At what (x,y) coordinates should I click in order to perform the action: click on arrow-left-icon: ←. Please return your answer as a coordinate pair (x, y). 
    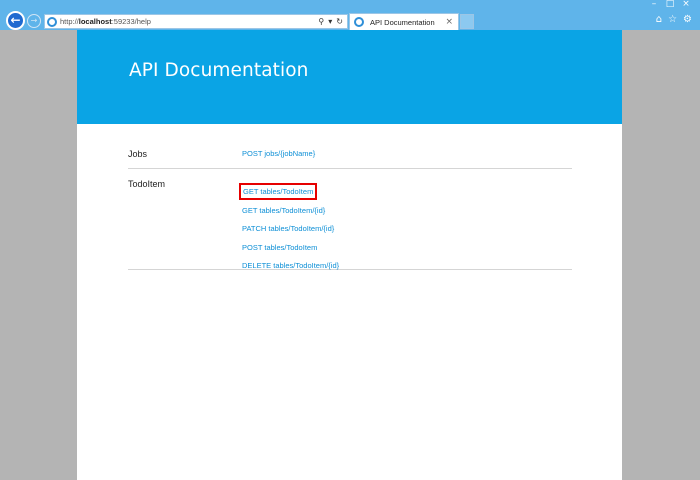
    Looking at the image, I should click on (15, 20).